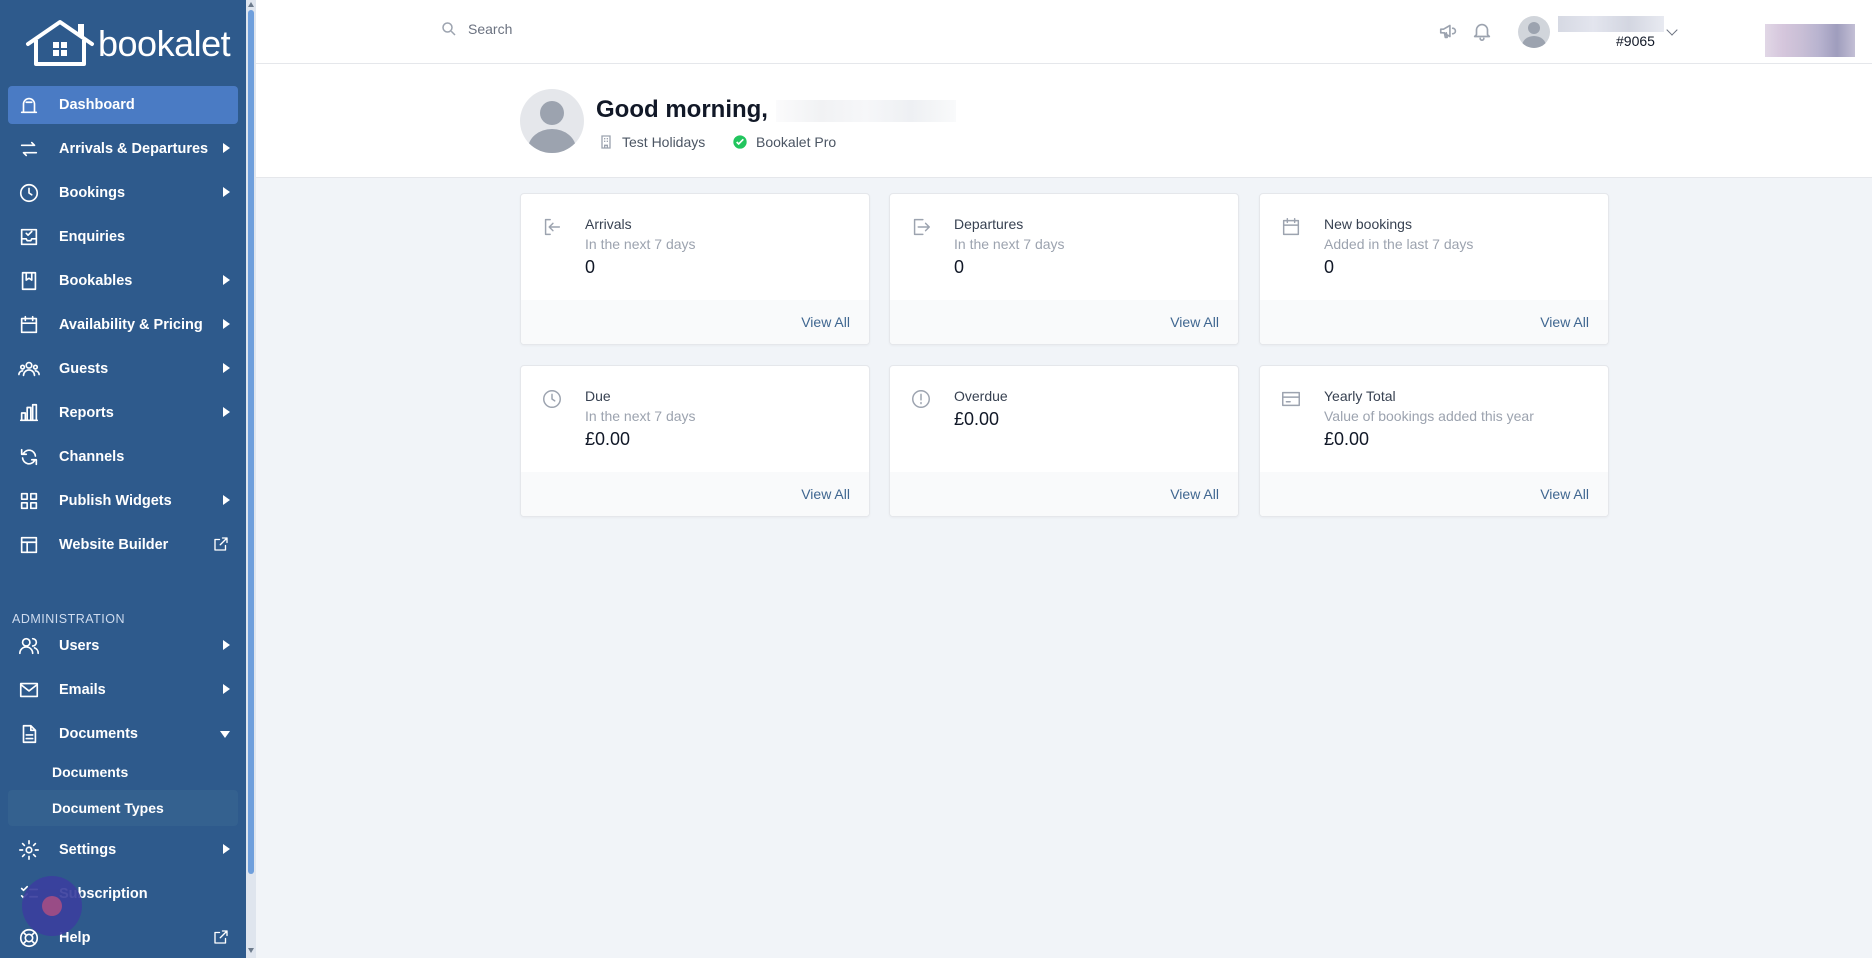 The image size is (1872, 958). I want to click on profile-avatar, so click(552, 121).